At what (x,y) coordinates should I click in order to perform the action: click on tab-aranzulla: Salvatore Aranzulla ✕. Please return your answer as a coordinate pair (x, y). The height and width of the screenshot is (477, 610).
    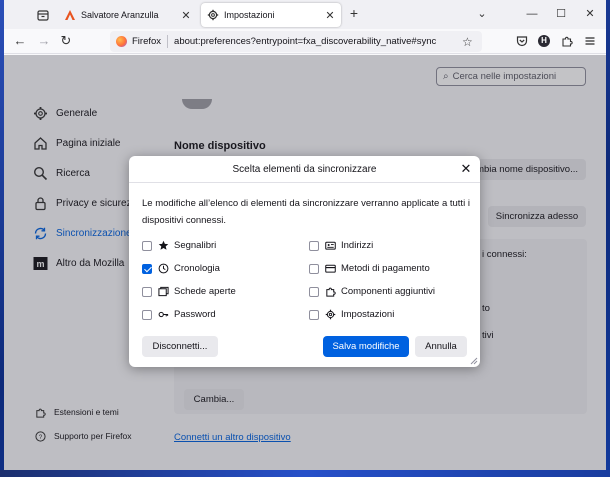
    Looking at the image, I should click on (127, 15).